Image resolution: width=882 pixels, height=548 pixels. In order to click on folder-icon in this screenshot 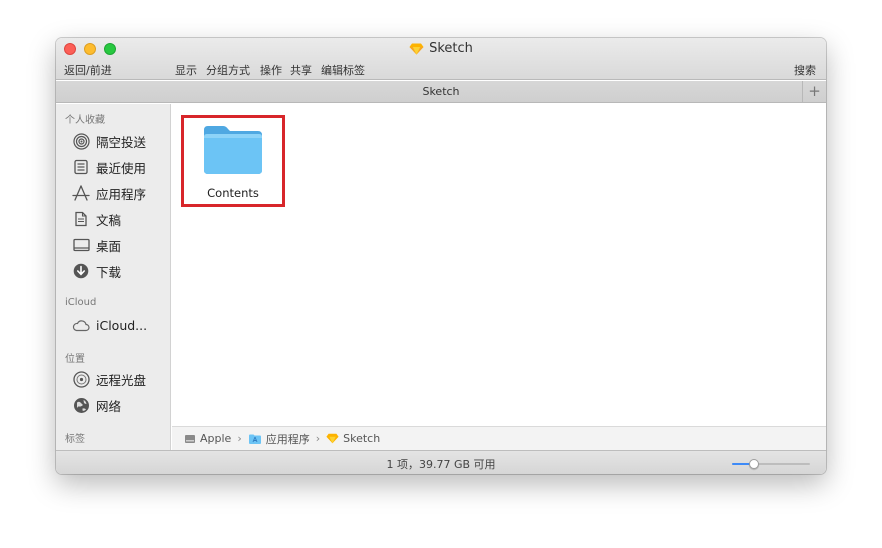, I will do `click(233, 150)`.